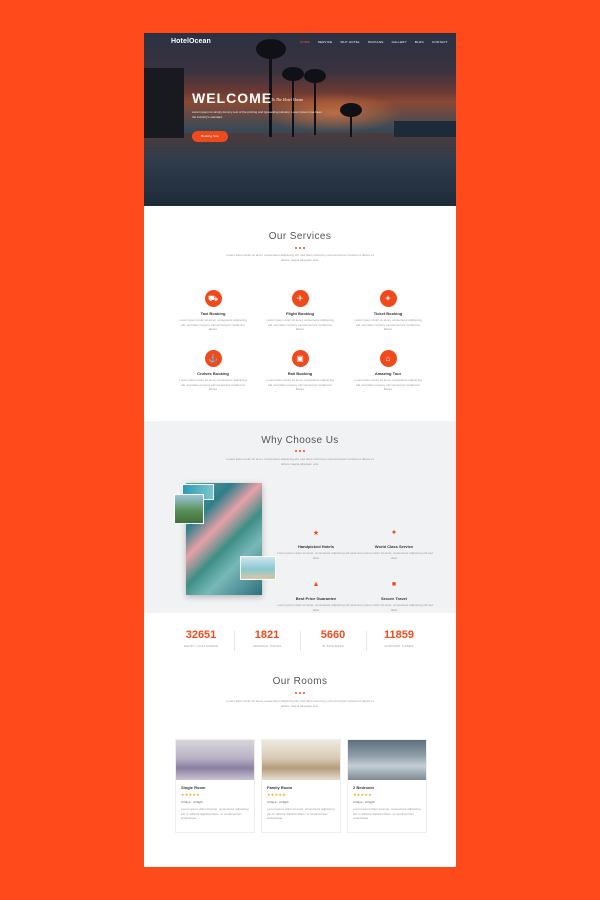 The height and width of the screenshot is (900, 600). I want to click on feature-title: Secure Travel, so click(394, 598).